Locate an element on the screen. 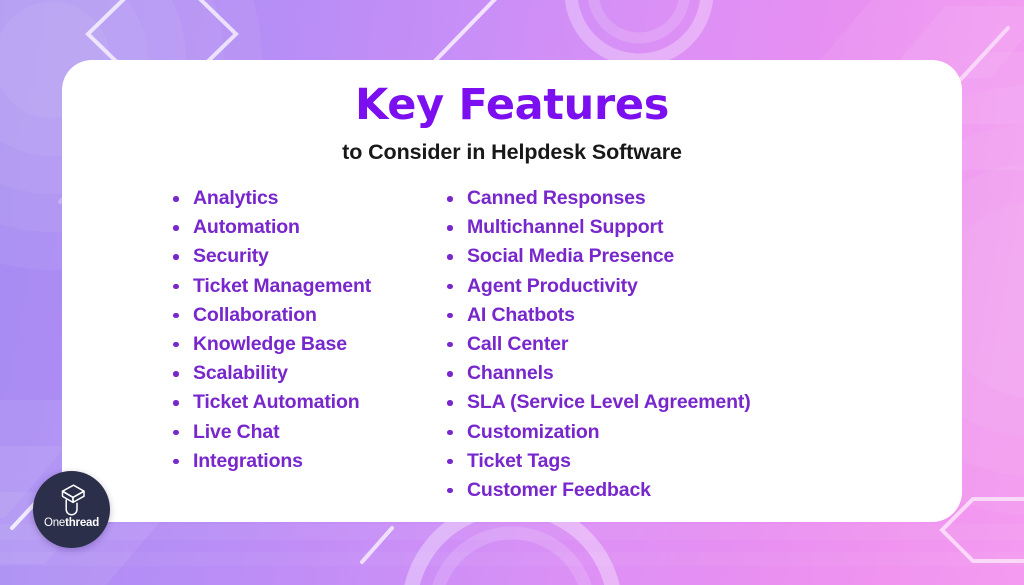 This screenshot has width=1024, height=585. list-item: Scalability is located at coordinates (300, 373).